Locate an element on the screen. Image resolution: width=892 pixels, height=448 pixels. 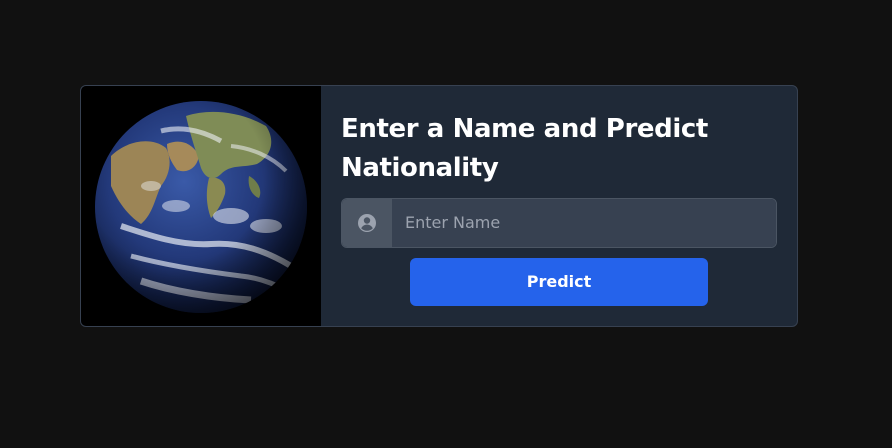
page-title: Enter a Name and Predict Nationality is located at coordinates (524, 148).